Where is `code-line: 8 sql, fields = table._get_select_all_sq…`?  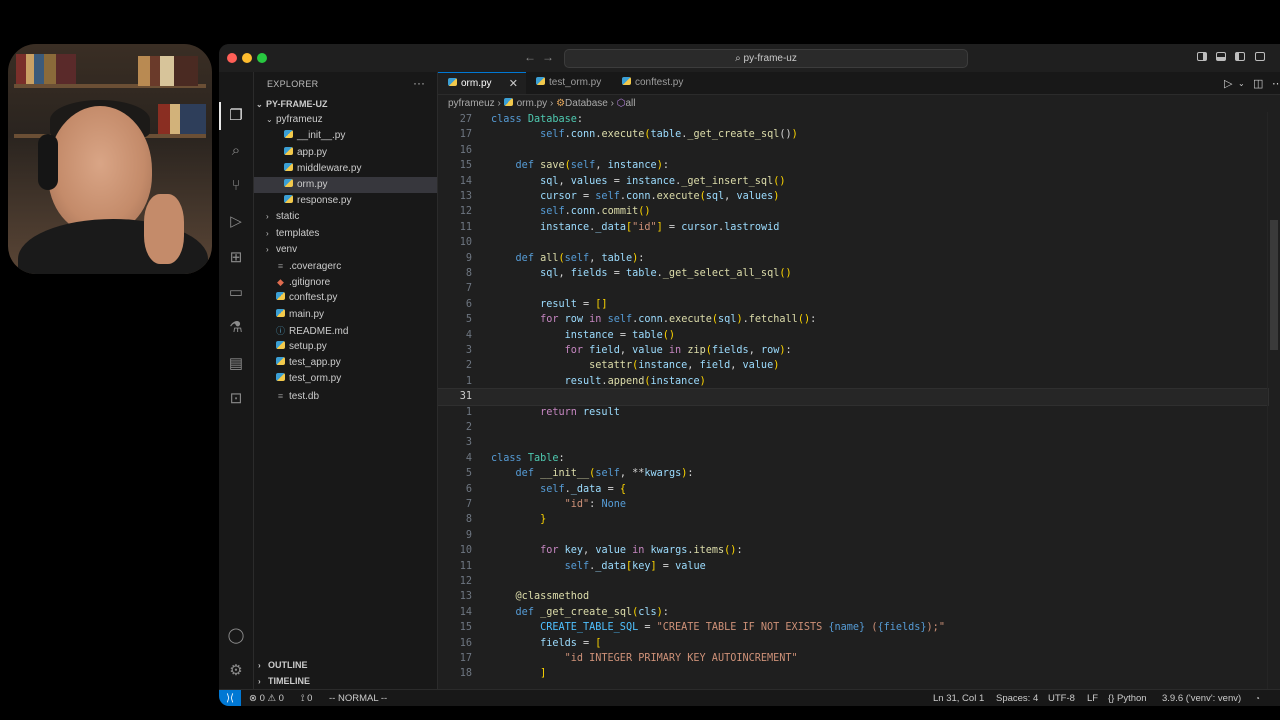
code-line: 8 sql, fields = table._get_select_all_sq… is located at coordinates (853, 273).